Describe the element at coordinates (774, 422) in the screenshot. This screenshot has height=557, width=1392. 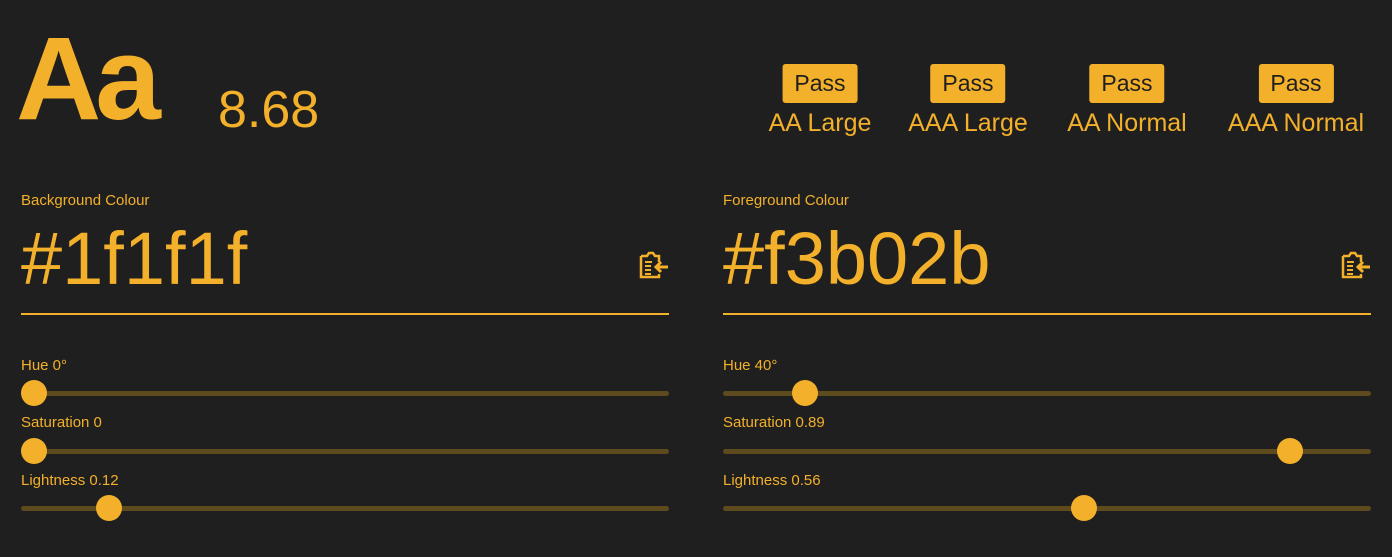
I see `saturation-label: Saturation 0.89` at that location.